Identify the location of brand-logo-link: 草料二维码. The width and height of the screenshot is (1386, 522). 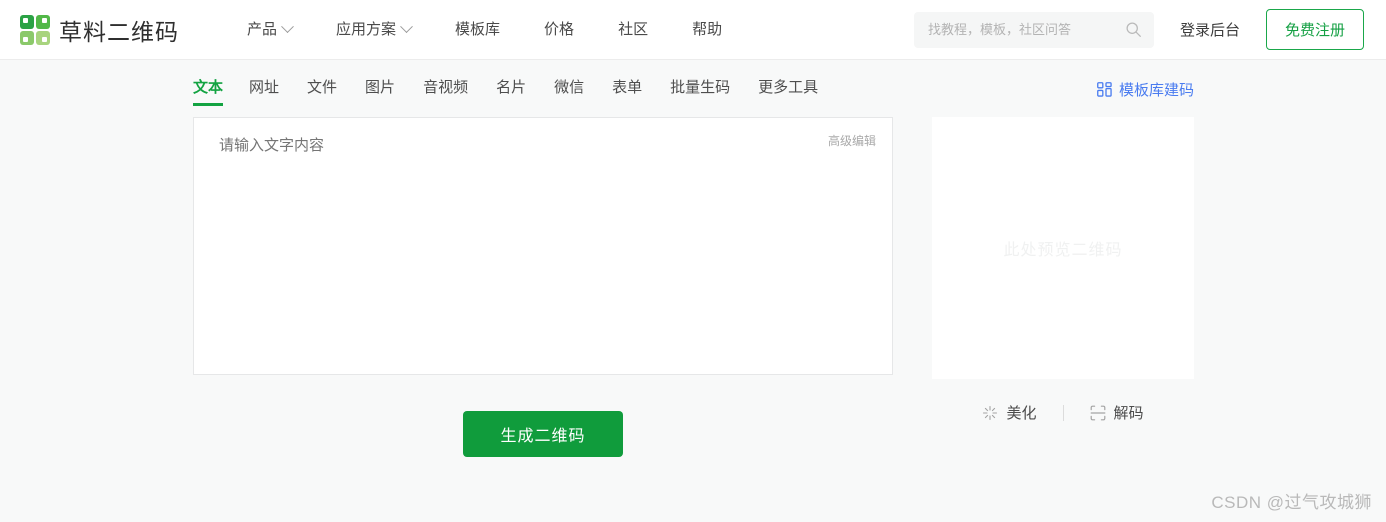
(99, 30).